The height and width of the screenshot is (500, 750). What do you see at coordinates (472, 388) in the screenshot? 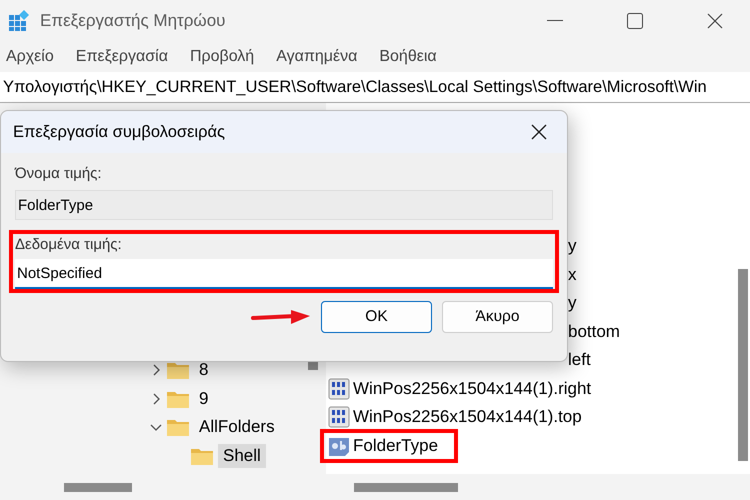
I see `value-name: WinPos2256x1504x144(1).right` at bounding box center [472, 388].